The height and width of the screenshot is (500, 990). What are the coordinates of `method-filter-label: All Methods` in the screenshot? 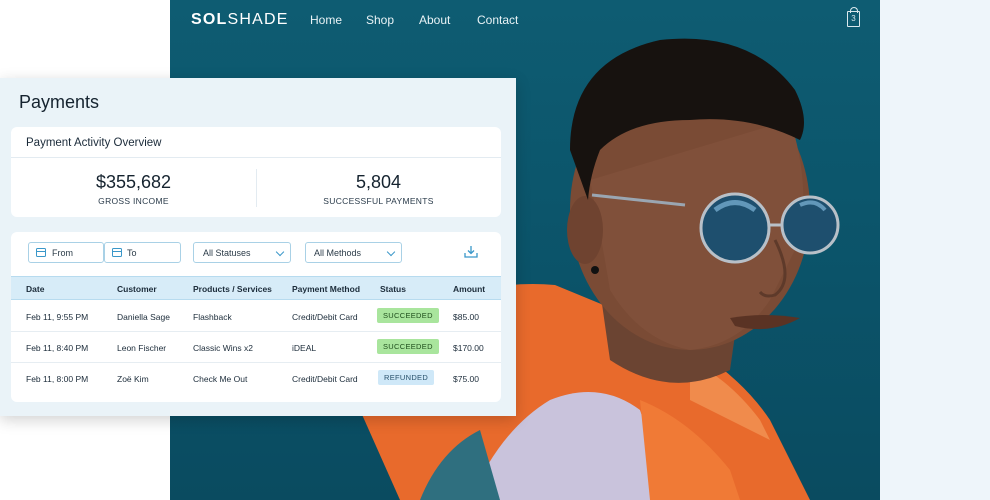 It's located at (338, 253).